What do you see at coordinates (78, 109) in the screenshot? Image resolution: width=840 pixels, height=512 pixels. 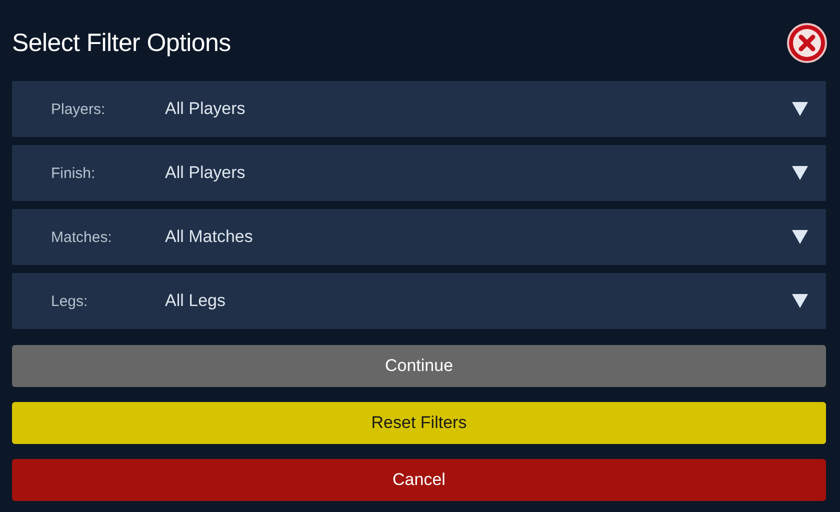 I see `filter-label: Players:` at bounding box center [78, 109].